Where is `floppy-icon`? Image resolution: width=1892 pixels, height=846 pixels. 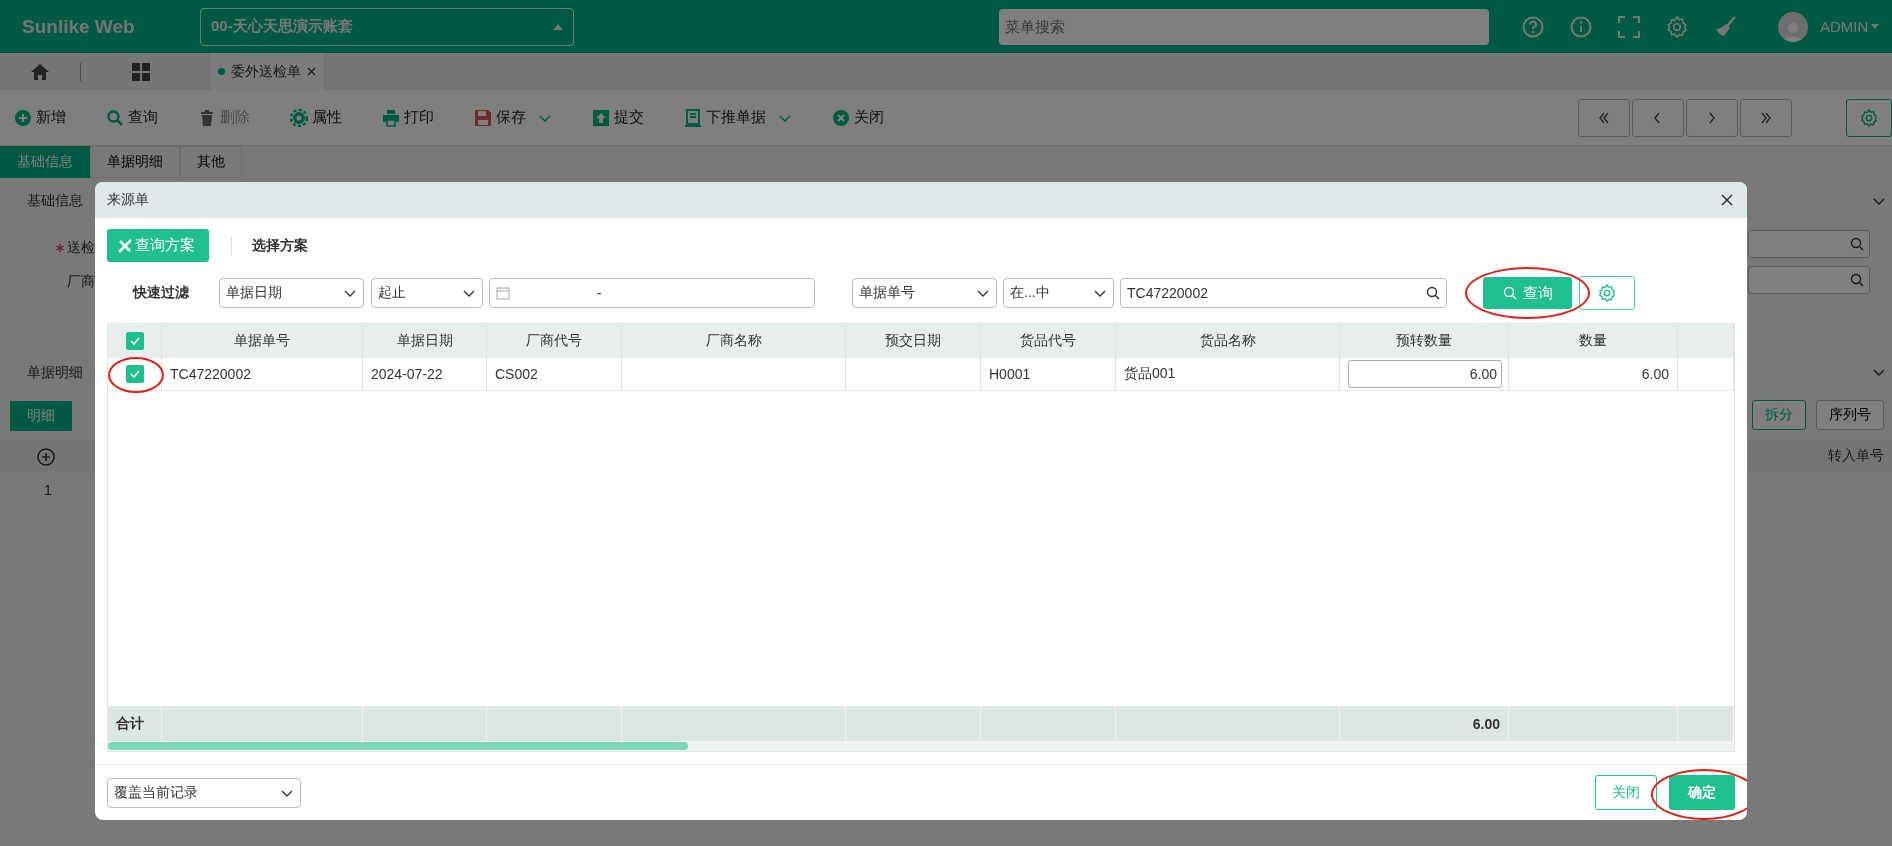 floppy-icon is located at coordinates (483, 117).